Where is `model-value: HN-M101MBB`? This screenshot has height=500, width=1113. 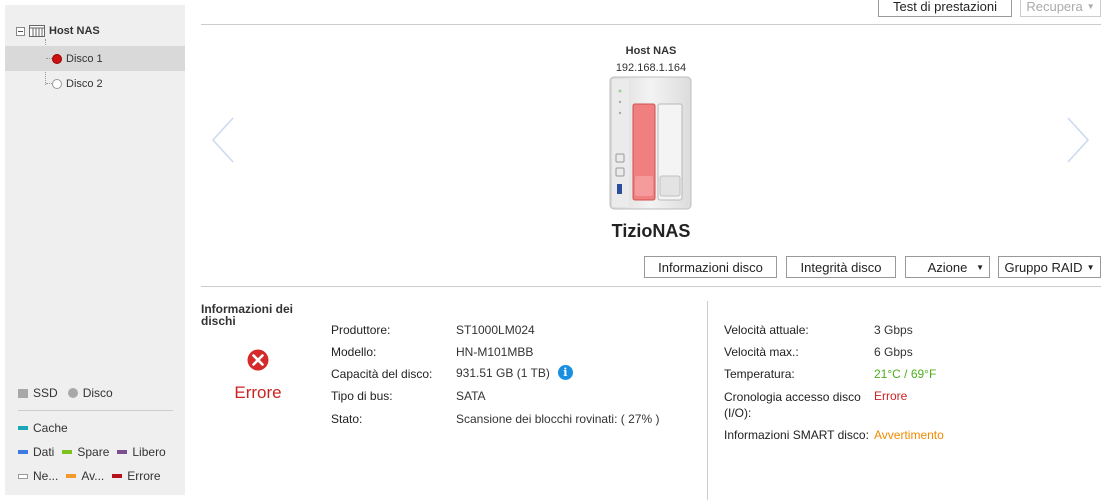 model-value: HN-M101MBB is located at coordinates (495, 352).